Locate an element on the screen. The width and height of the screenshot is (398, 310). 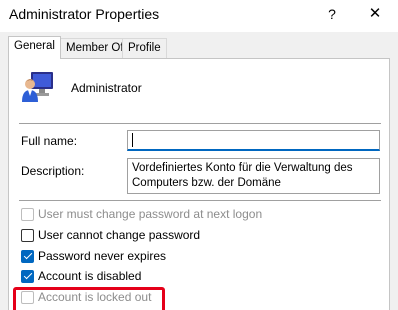
tab-profile: Profile is located at coordinates (144, 48).